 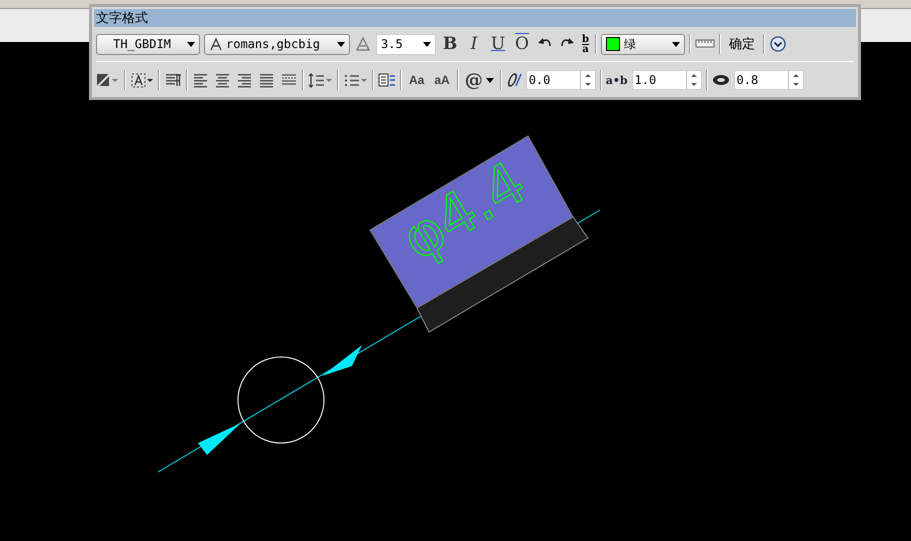 What do you see at coordinates (585, 44) in the screenshot?
I see `stack-button: b a` at bounding box center [585, 44].